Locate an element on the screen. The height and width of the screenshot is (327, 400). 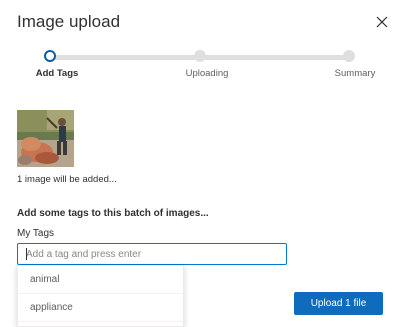
upload-button: Upload 1 file is located at coordinates (338, 303).